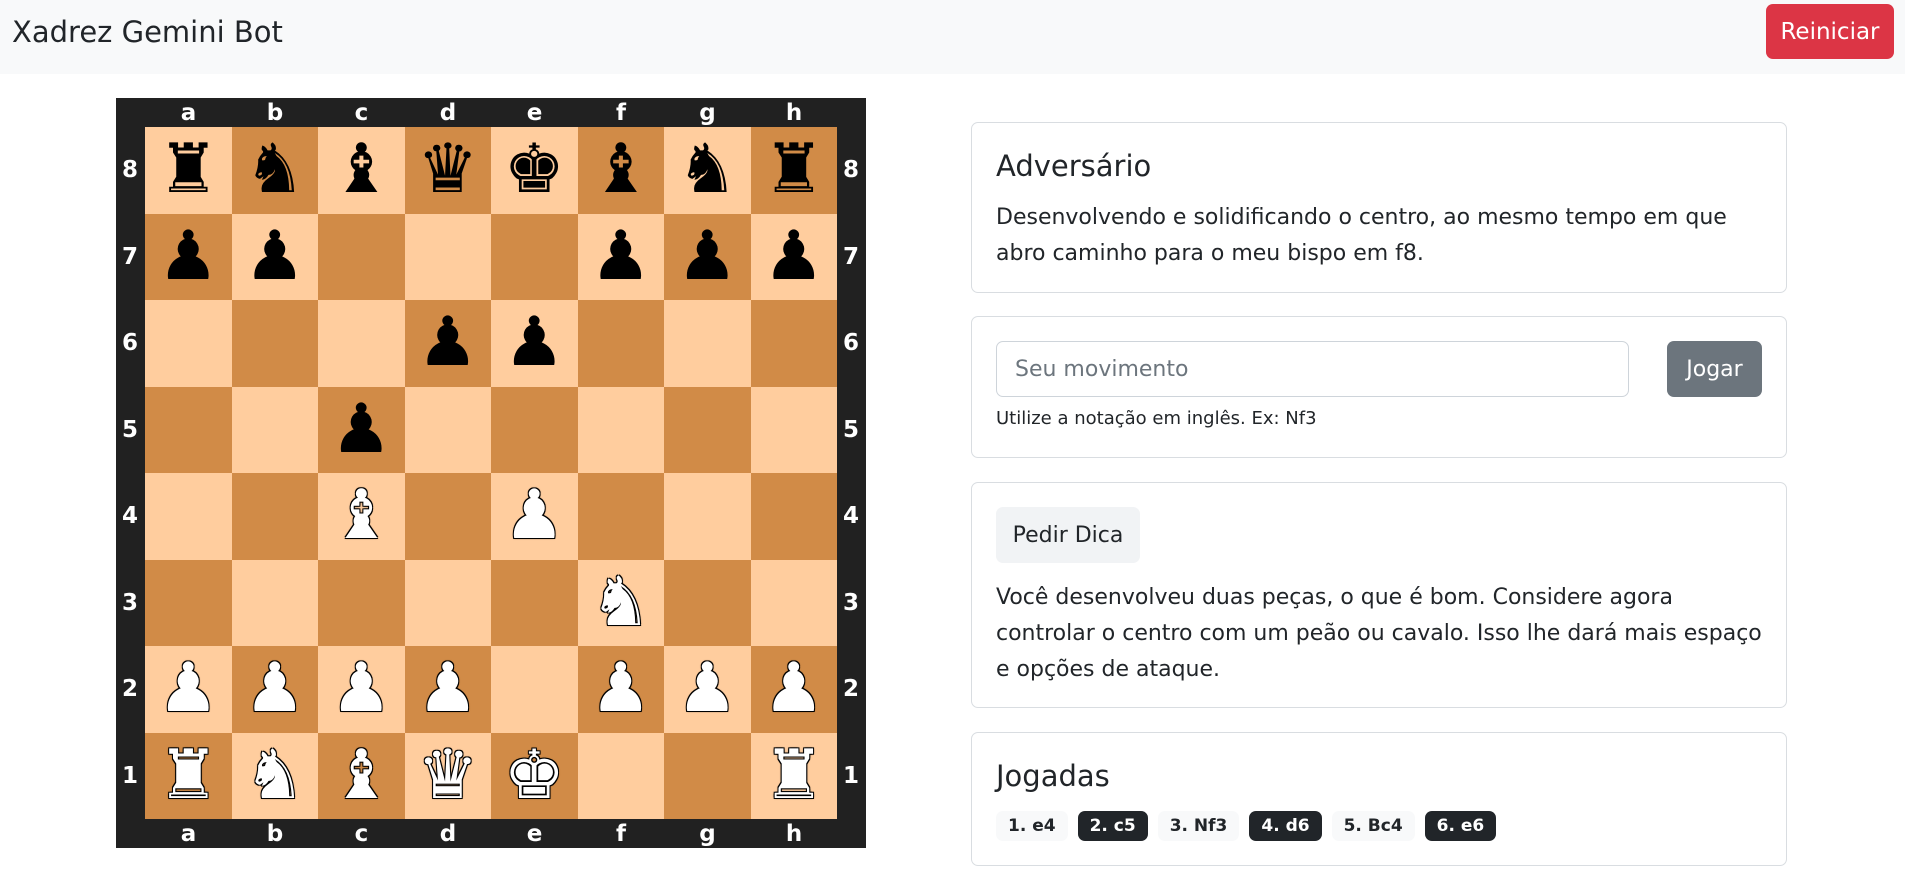 The height and width of the screenshot is (871, 1905). What do you see at coordinates (361, 343) in the screenshot?
I see `square-c6` at bounding box center [361, 343].